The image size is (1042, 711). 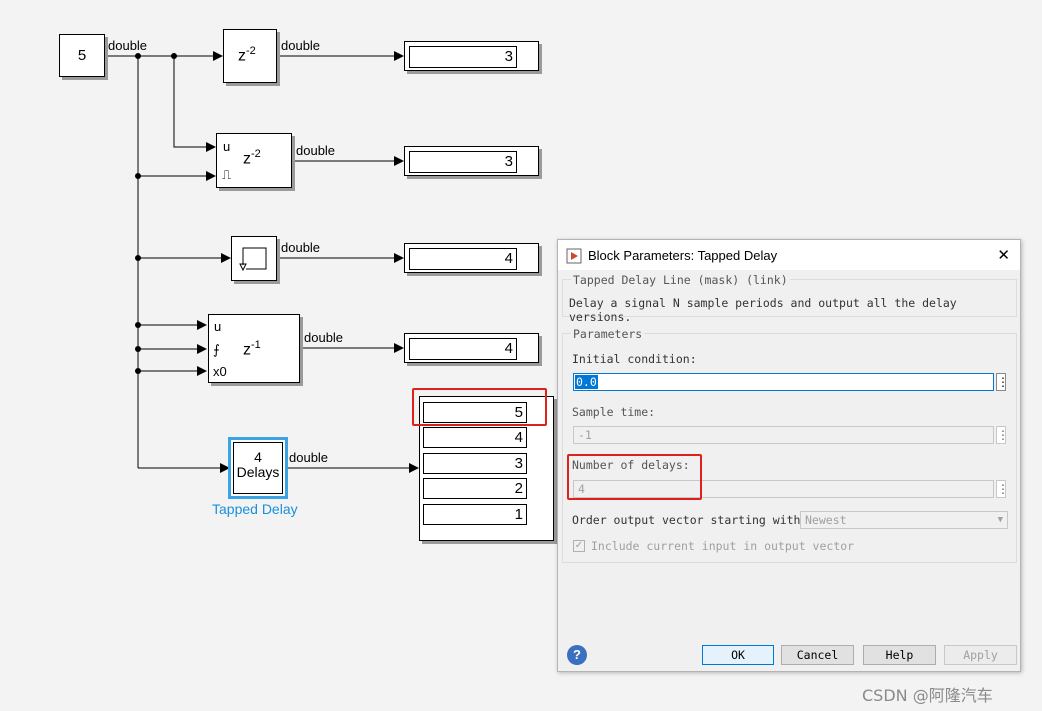 What do you see at coordinates (258, 457) in the screenshot?
I see `tapped-delay-count: 4` at bounding box center [258, 457].